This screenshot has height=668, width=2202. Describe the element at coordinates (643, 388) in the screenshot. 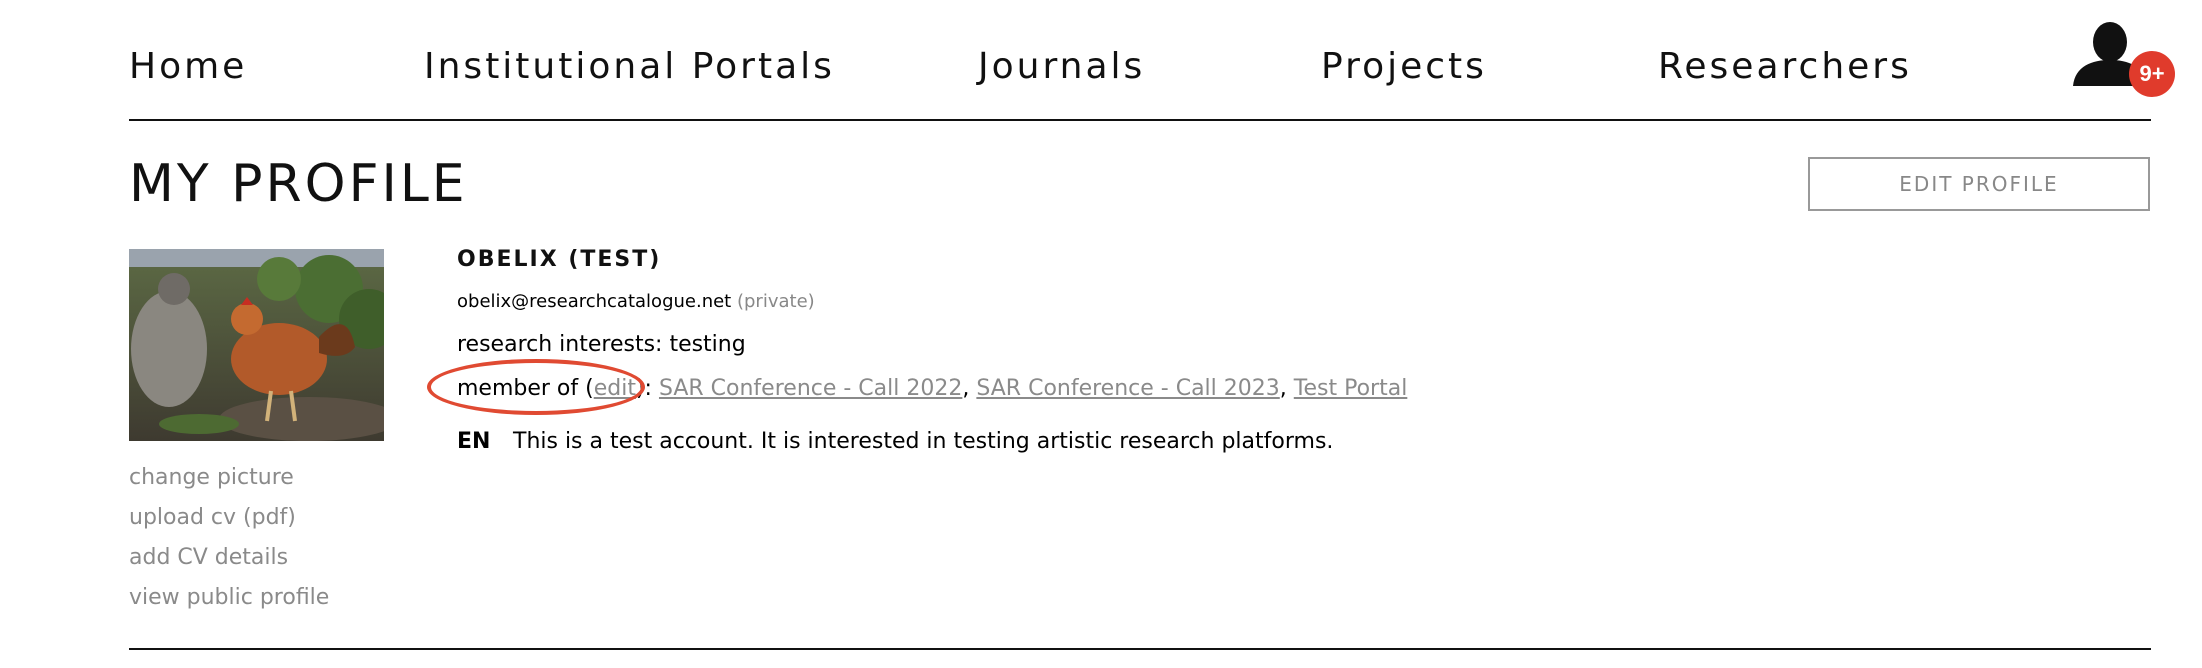

I see `member-of-close: ):` at that location.